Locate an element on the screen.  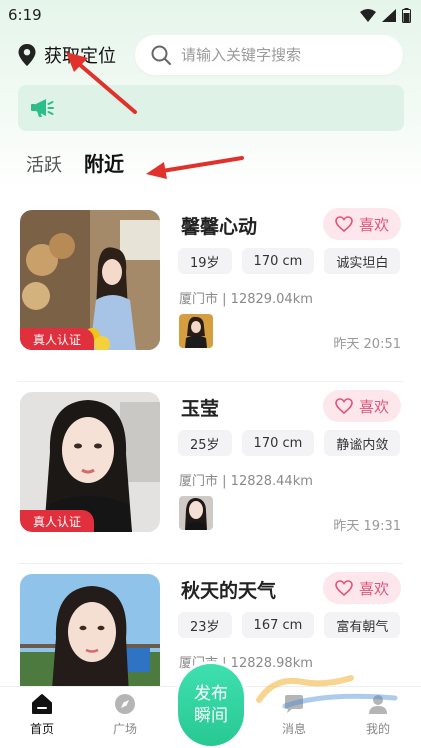
nav-messages-label: 消息 is located at coordinates (293, 729).